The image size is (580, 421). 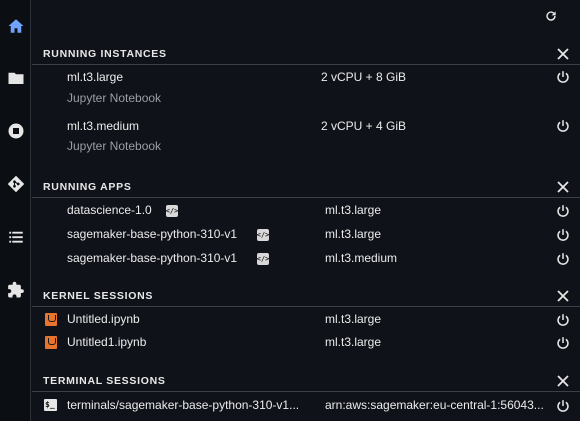 I want to click on section-title: KERNEL SESSIONS, so click(x=98, y=296).